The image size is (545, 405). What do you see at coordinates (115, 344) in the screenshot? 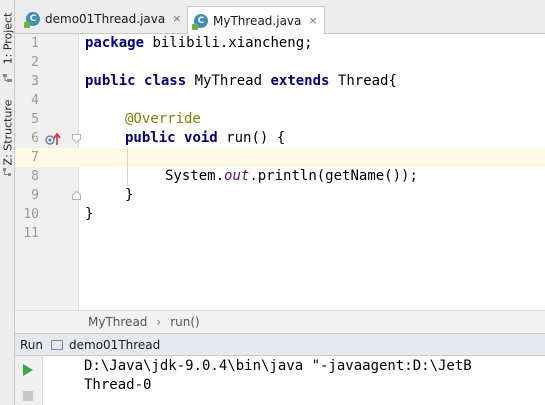
I see `run-config-label: demo01Thread` at bounding box center [115, 344].